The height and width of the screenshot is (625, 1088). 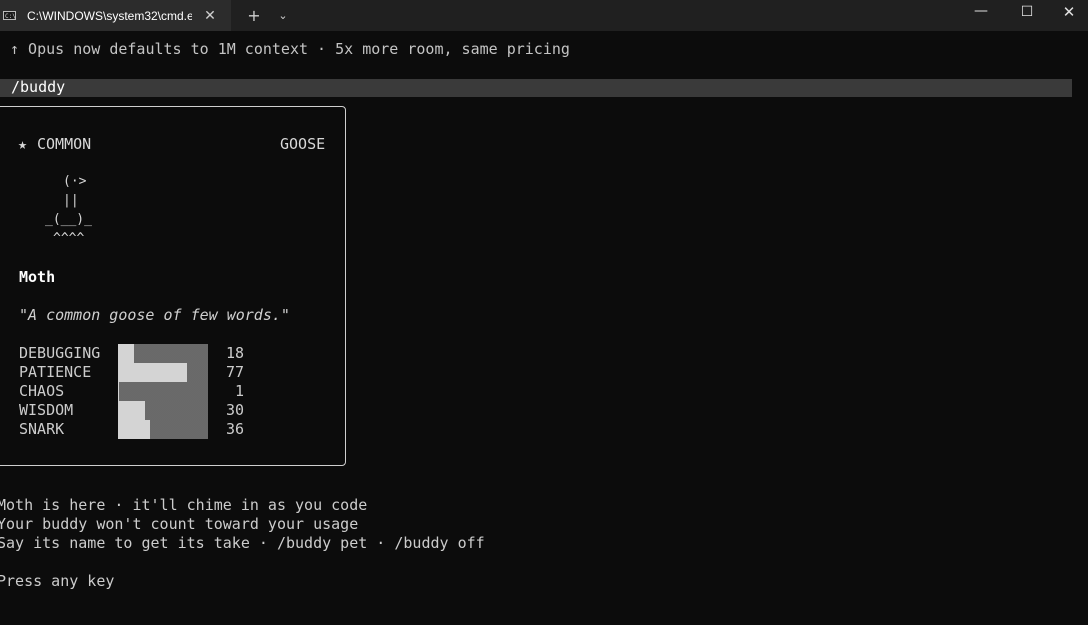 I want to click on cmd-icon: C:\, so click(x=9, y=15).